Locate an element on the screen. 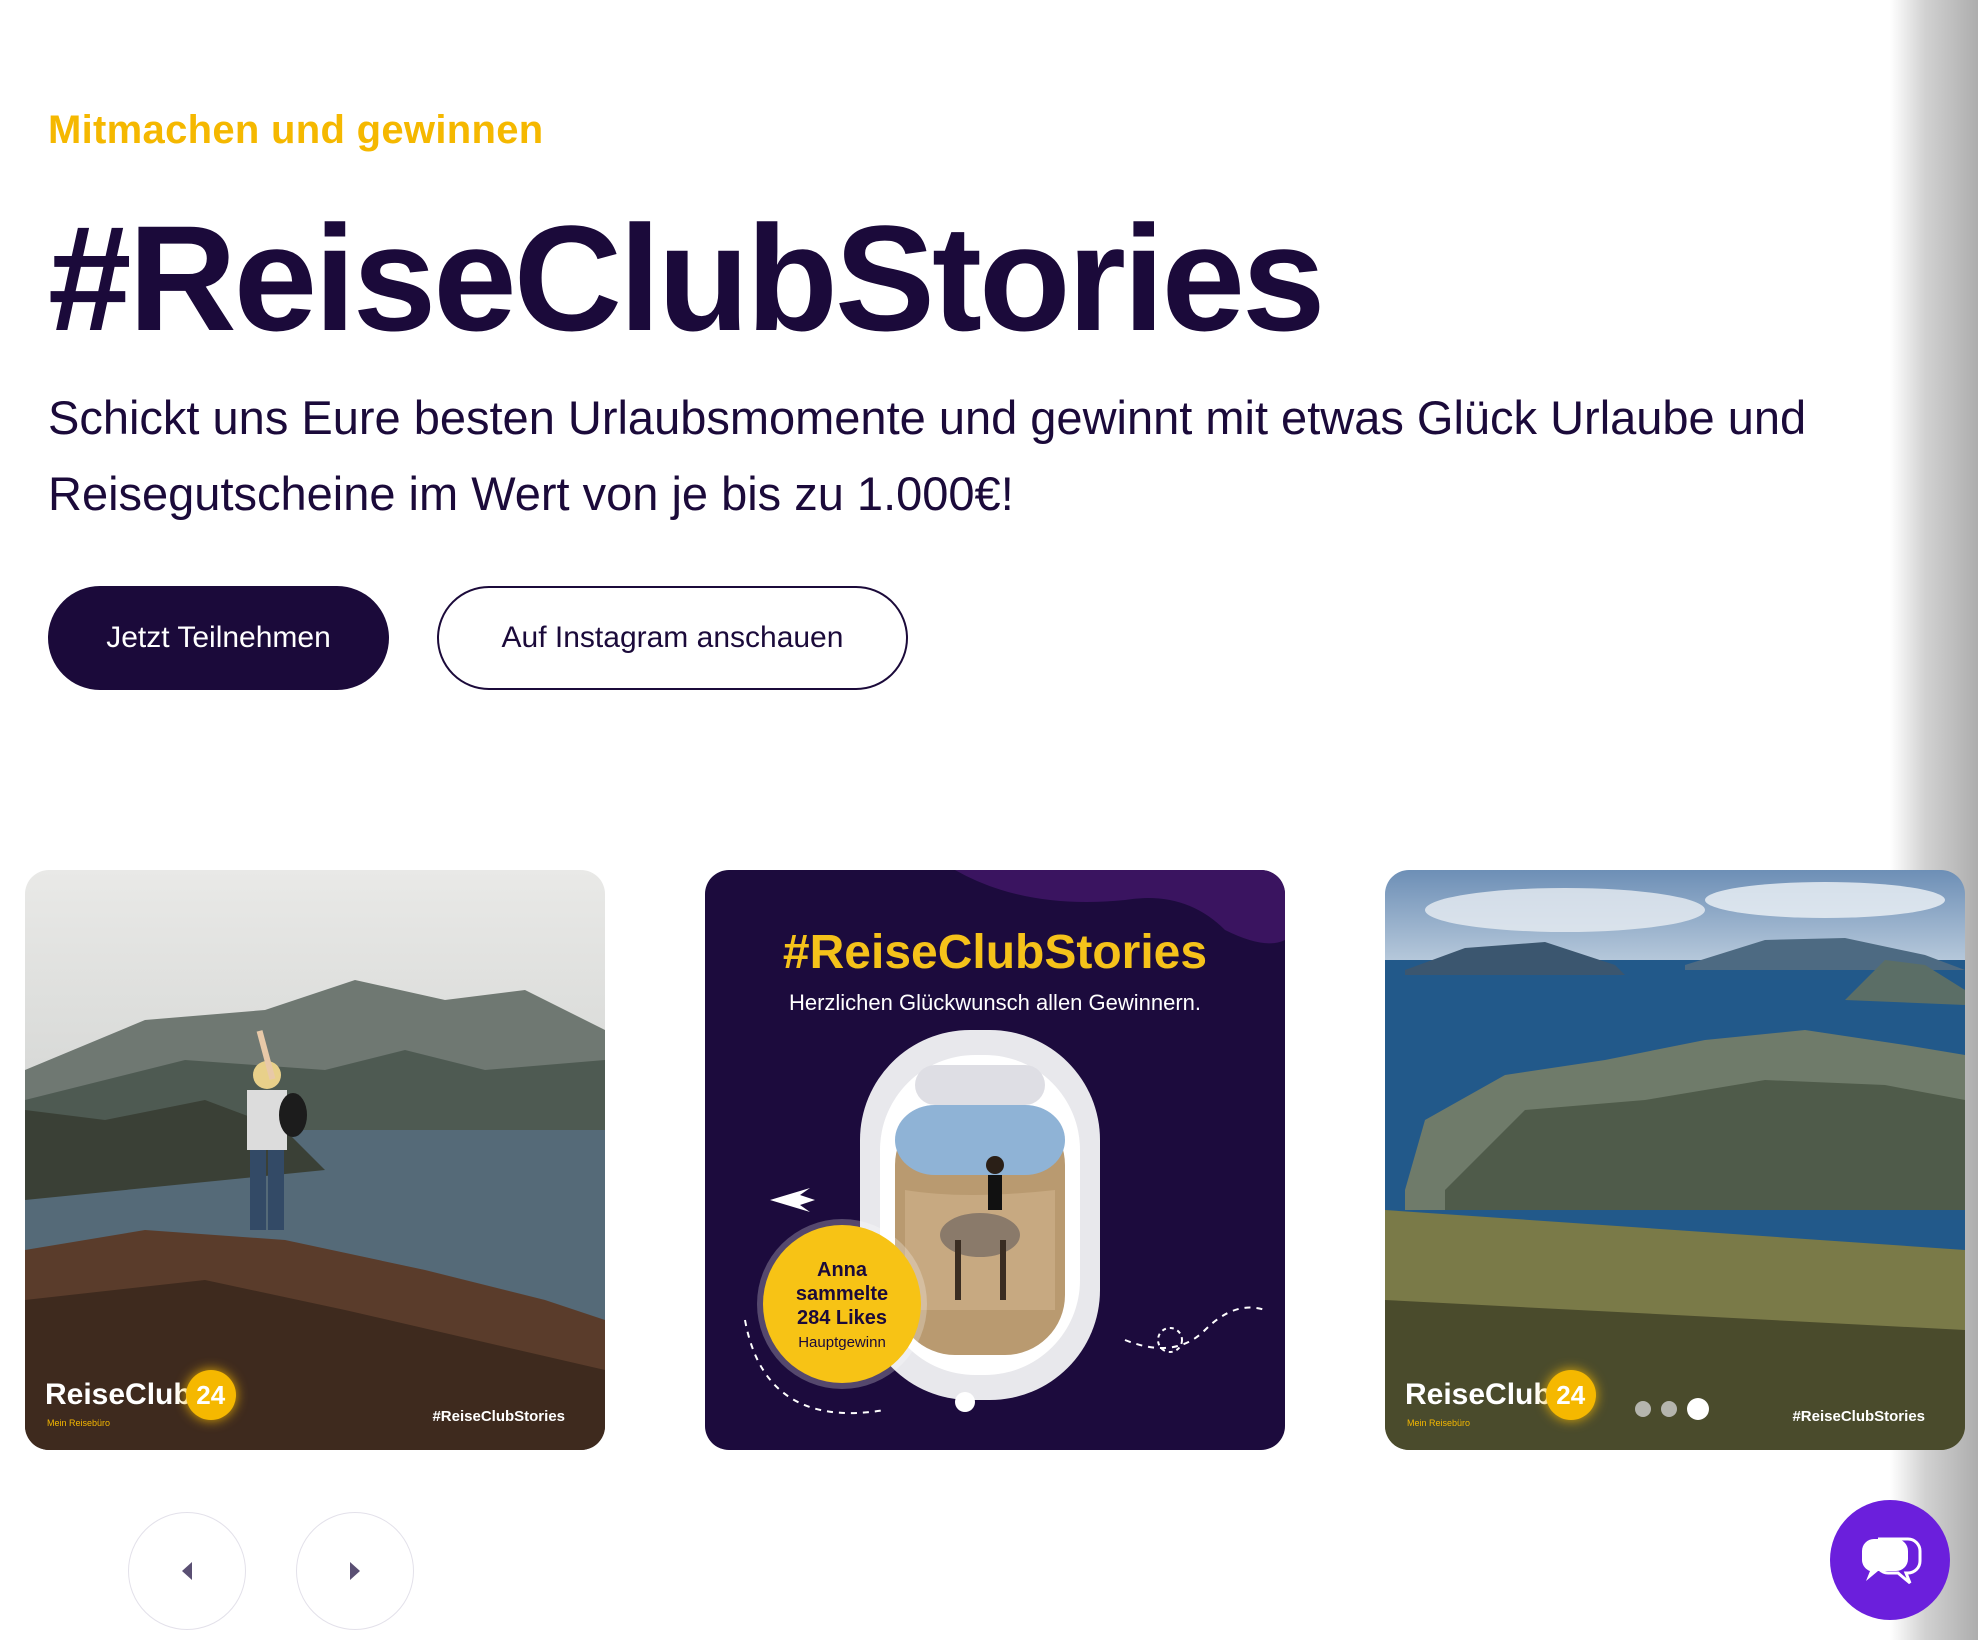  slide-3-photo is located at coordinates (1675, 1160).